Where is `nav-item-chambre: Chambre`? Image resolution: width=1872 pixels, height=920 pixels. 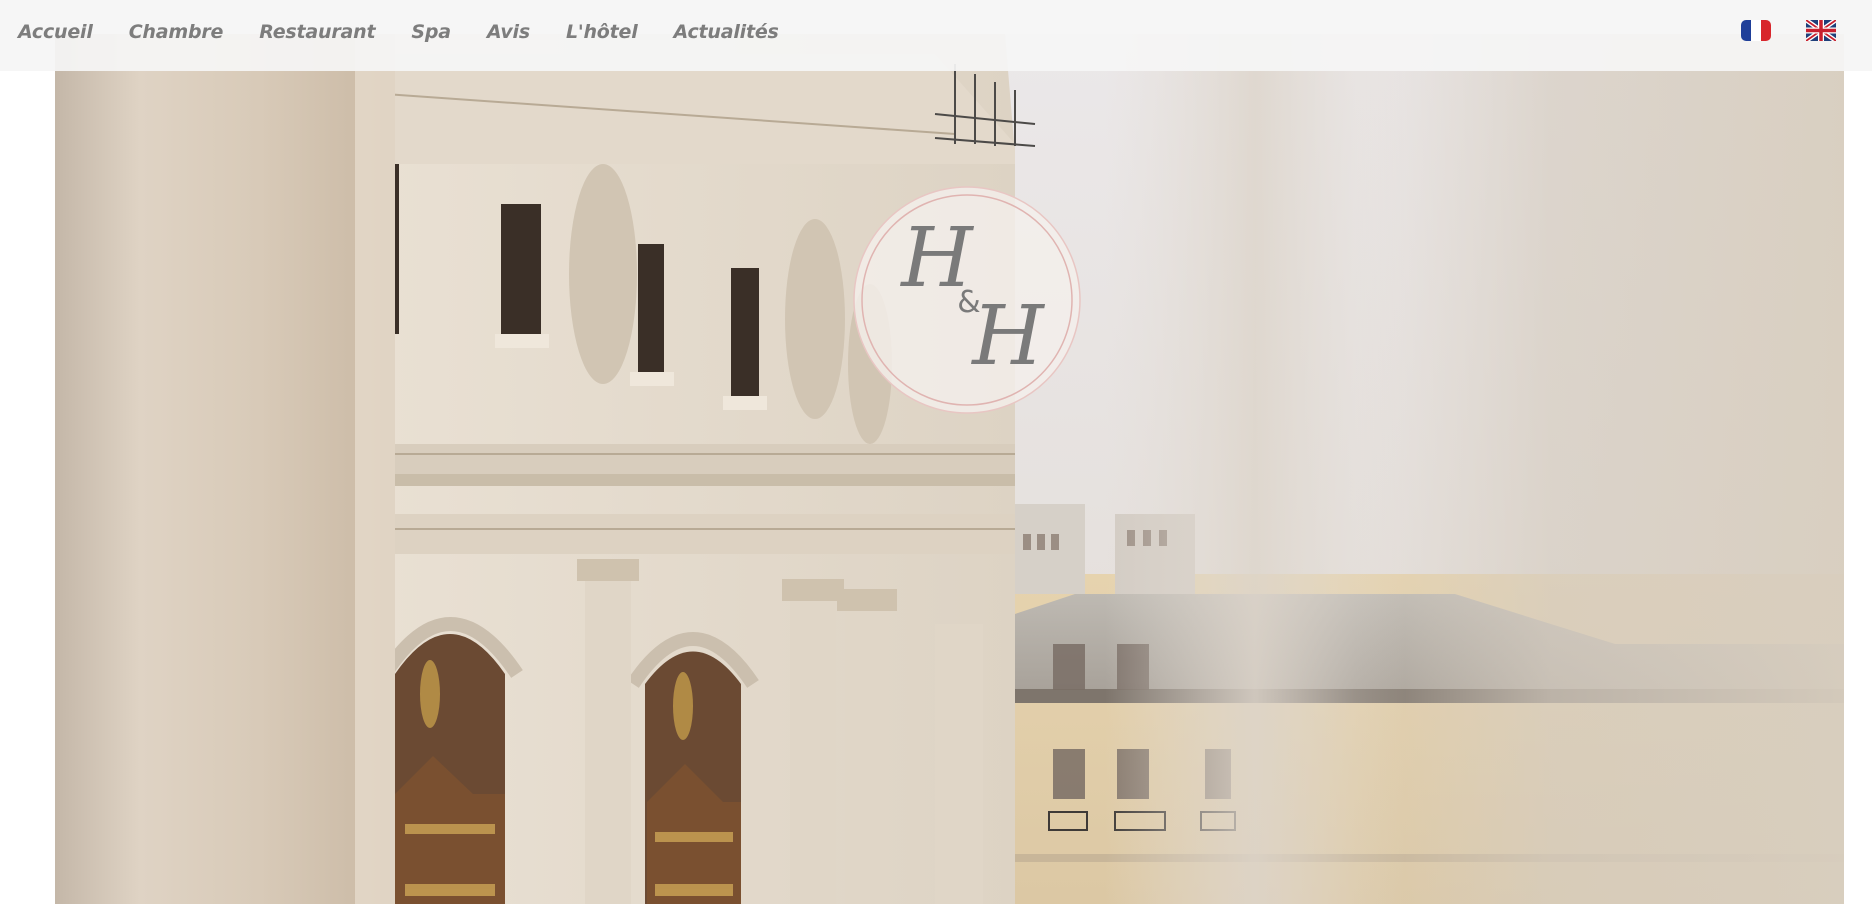 nav-item-chambre: Chambre is located at coordinates (176, 32).